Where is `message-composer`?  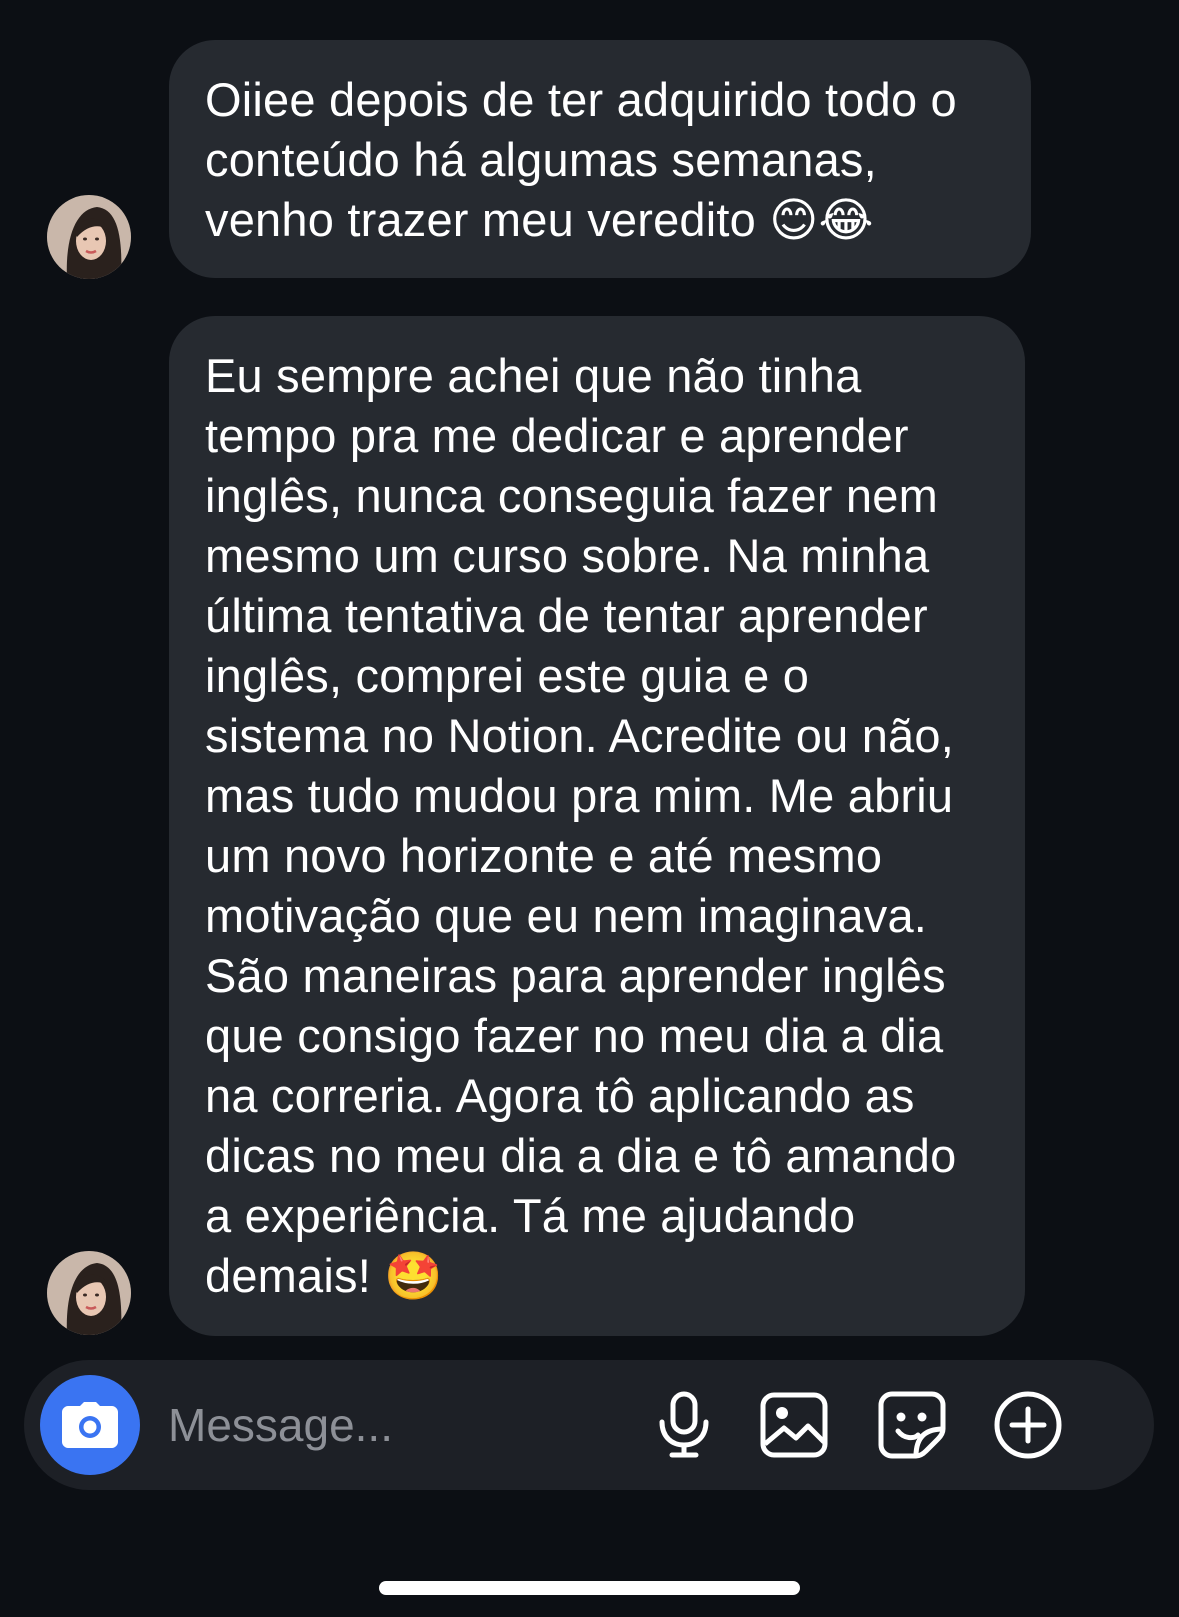 message-composer is located at coordinates (589, 1425).